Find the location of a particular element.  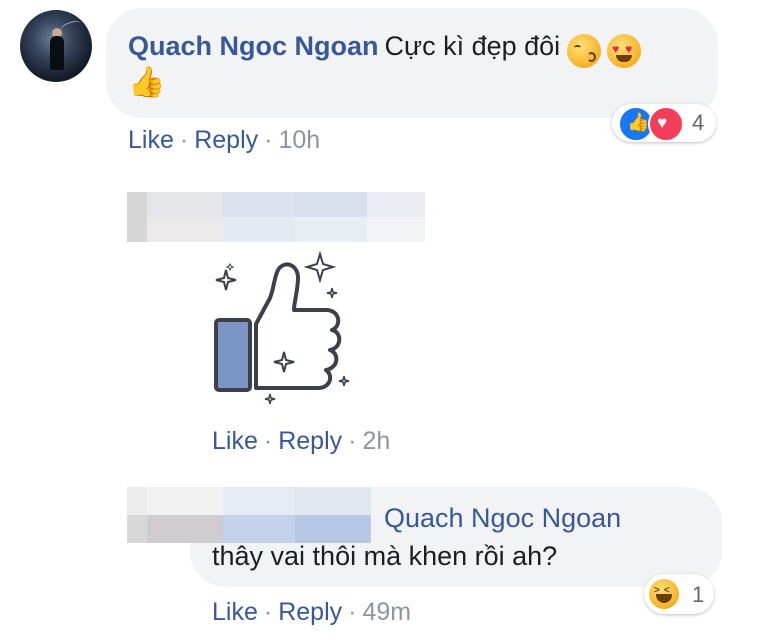

sticker-cuff is located at coordinates (233, 355).